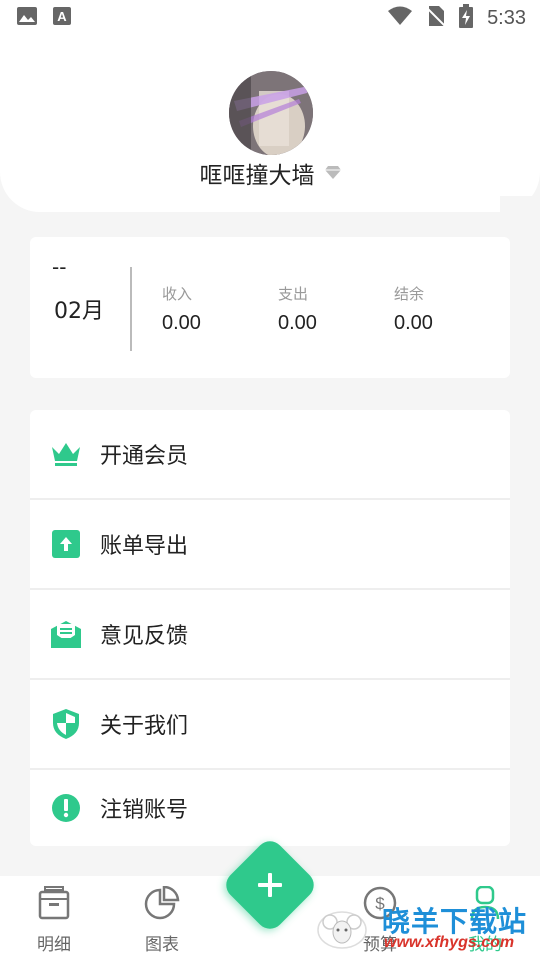  Describe the element at coordinates (66, 634) in the screenshot. I see `feedback-mail-icon` at that location.